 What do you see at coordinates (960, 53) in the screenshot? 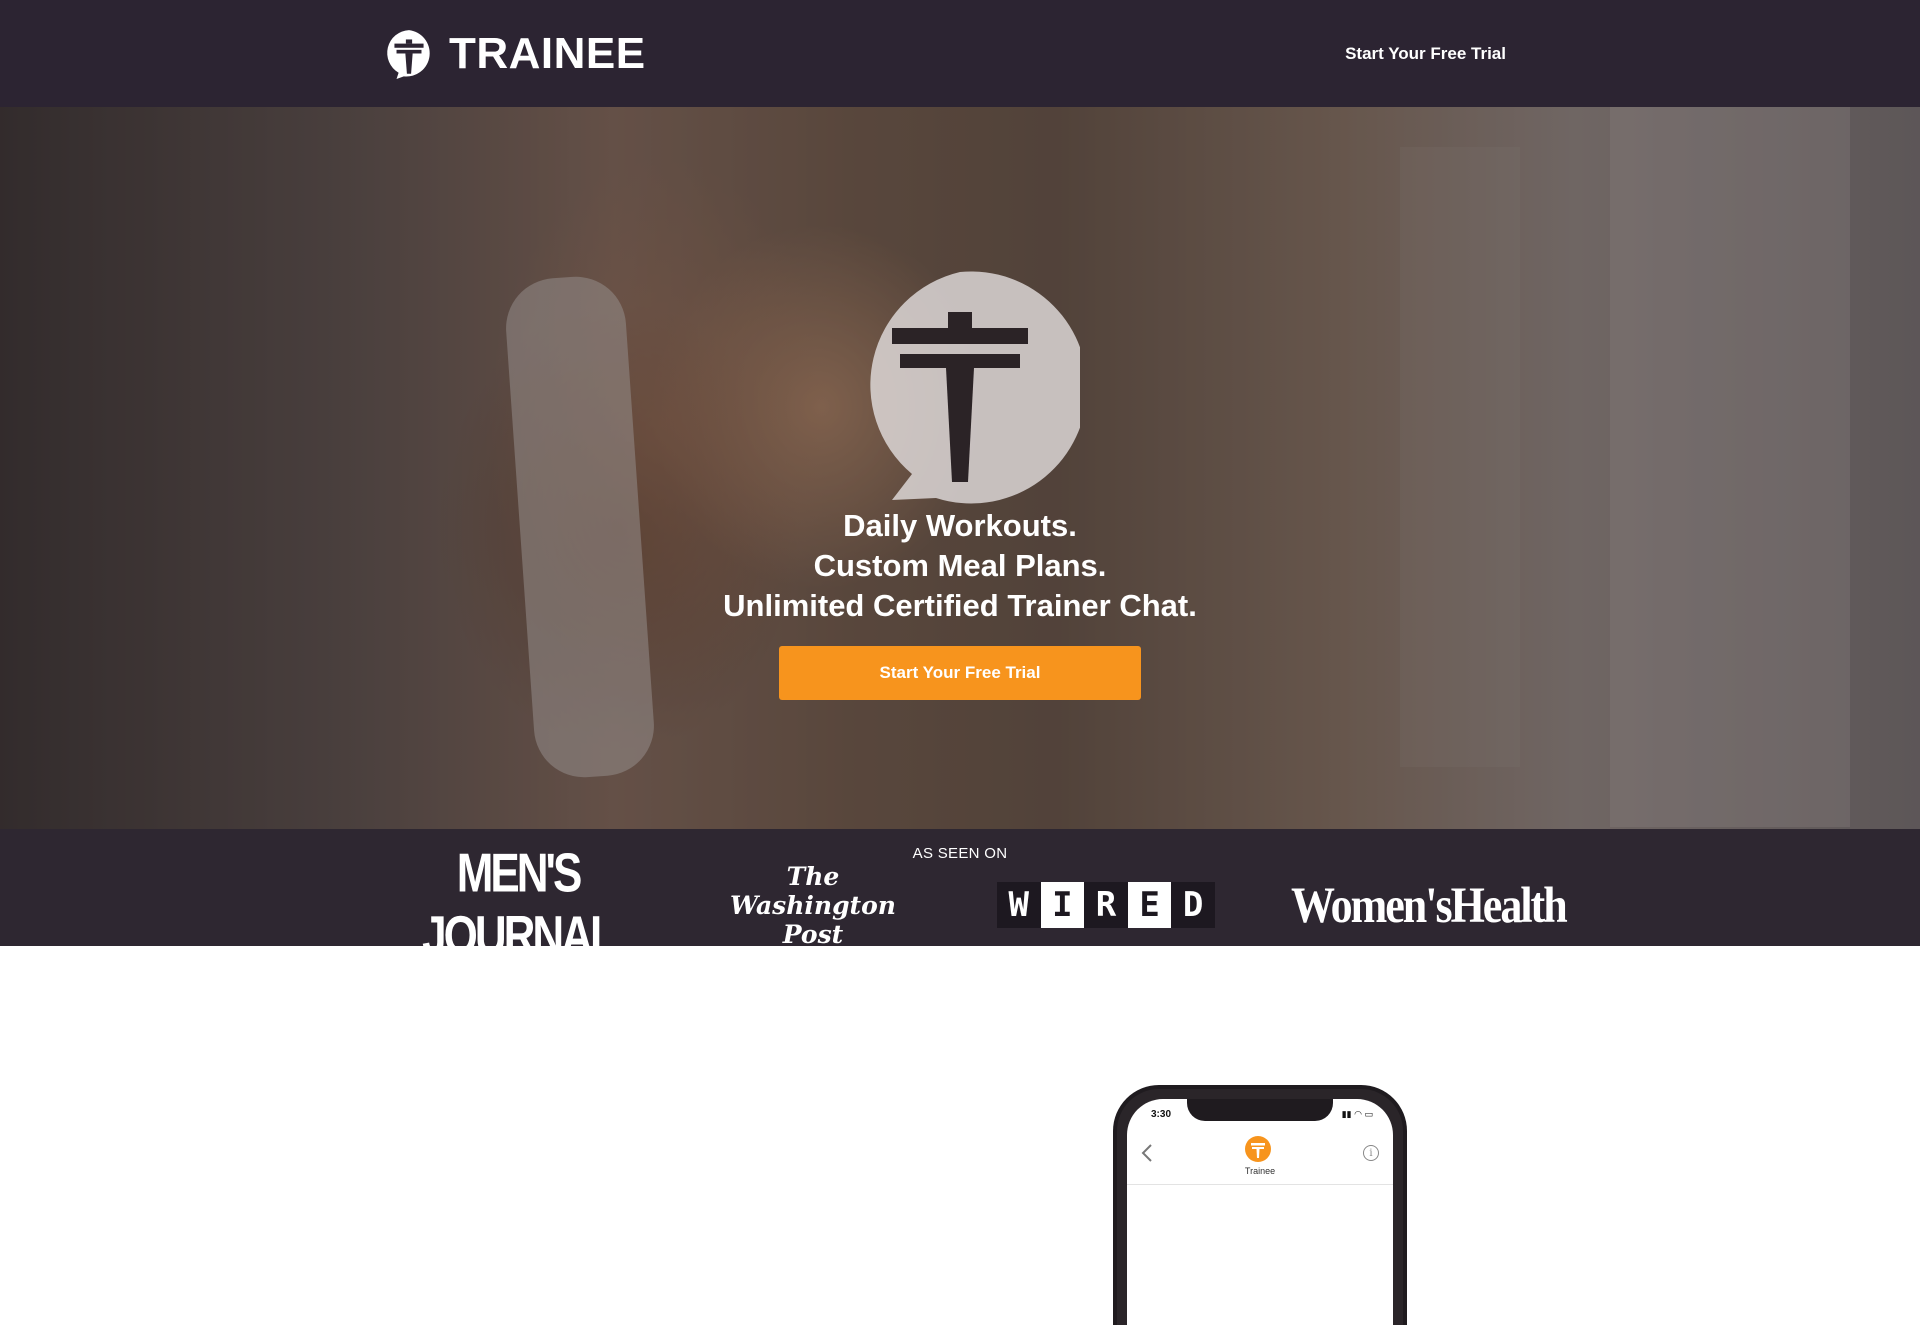
I see `top-nav: TRAINEE Start Your Free Trial` at bounding box center [960, 53].